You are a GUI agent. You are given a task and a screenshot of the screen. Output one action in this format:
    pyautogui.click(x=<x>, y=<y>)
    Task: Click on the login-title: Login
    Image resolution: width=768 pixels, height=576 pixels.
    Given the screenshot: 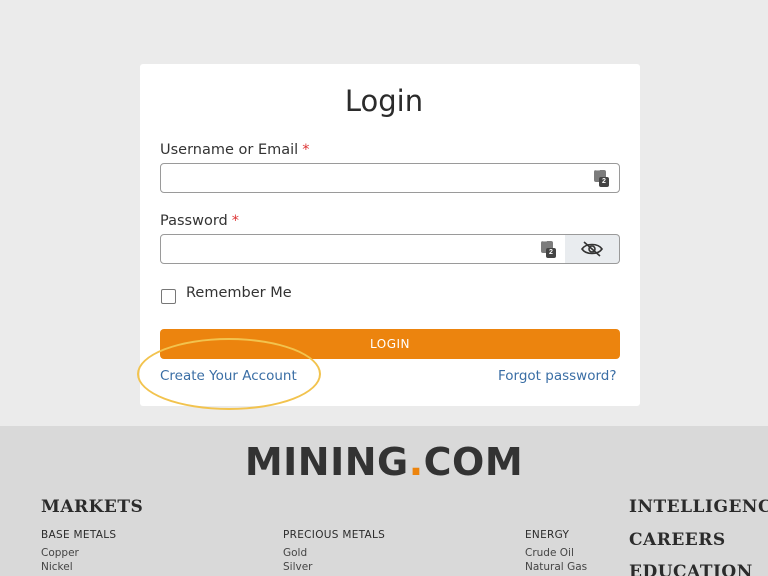 What is the action you would take?
    pyautogui.click(x=384, y=101)
    